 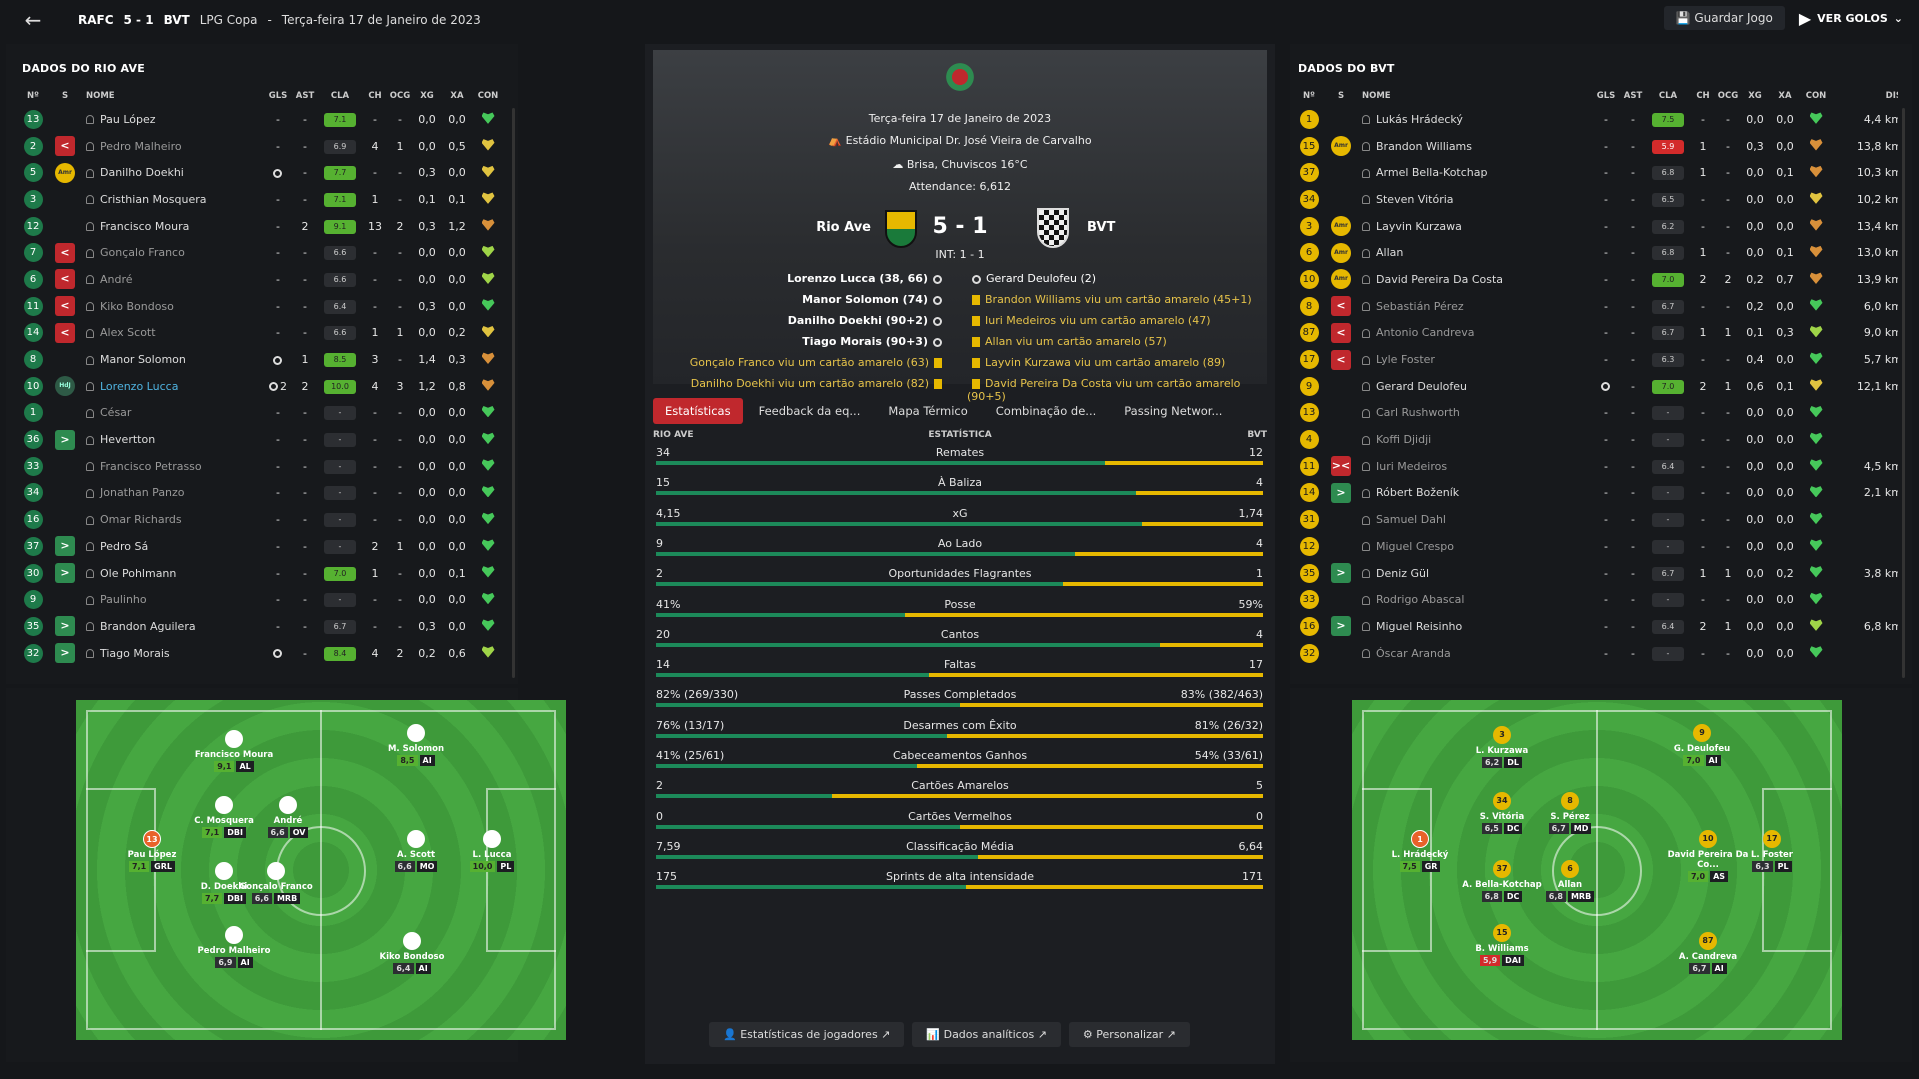 What do you see at coordinates (266, 252) in the screenshot?
I see `table-row: 7 < Gonçalo Franco - - 6.6 - - 0,0 0,0 9,3 km` at bounding box center [266, 252].